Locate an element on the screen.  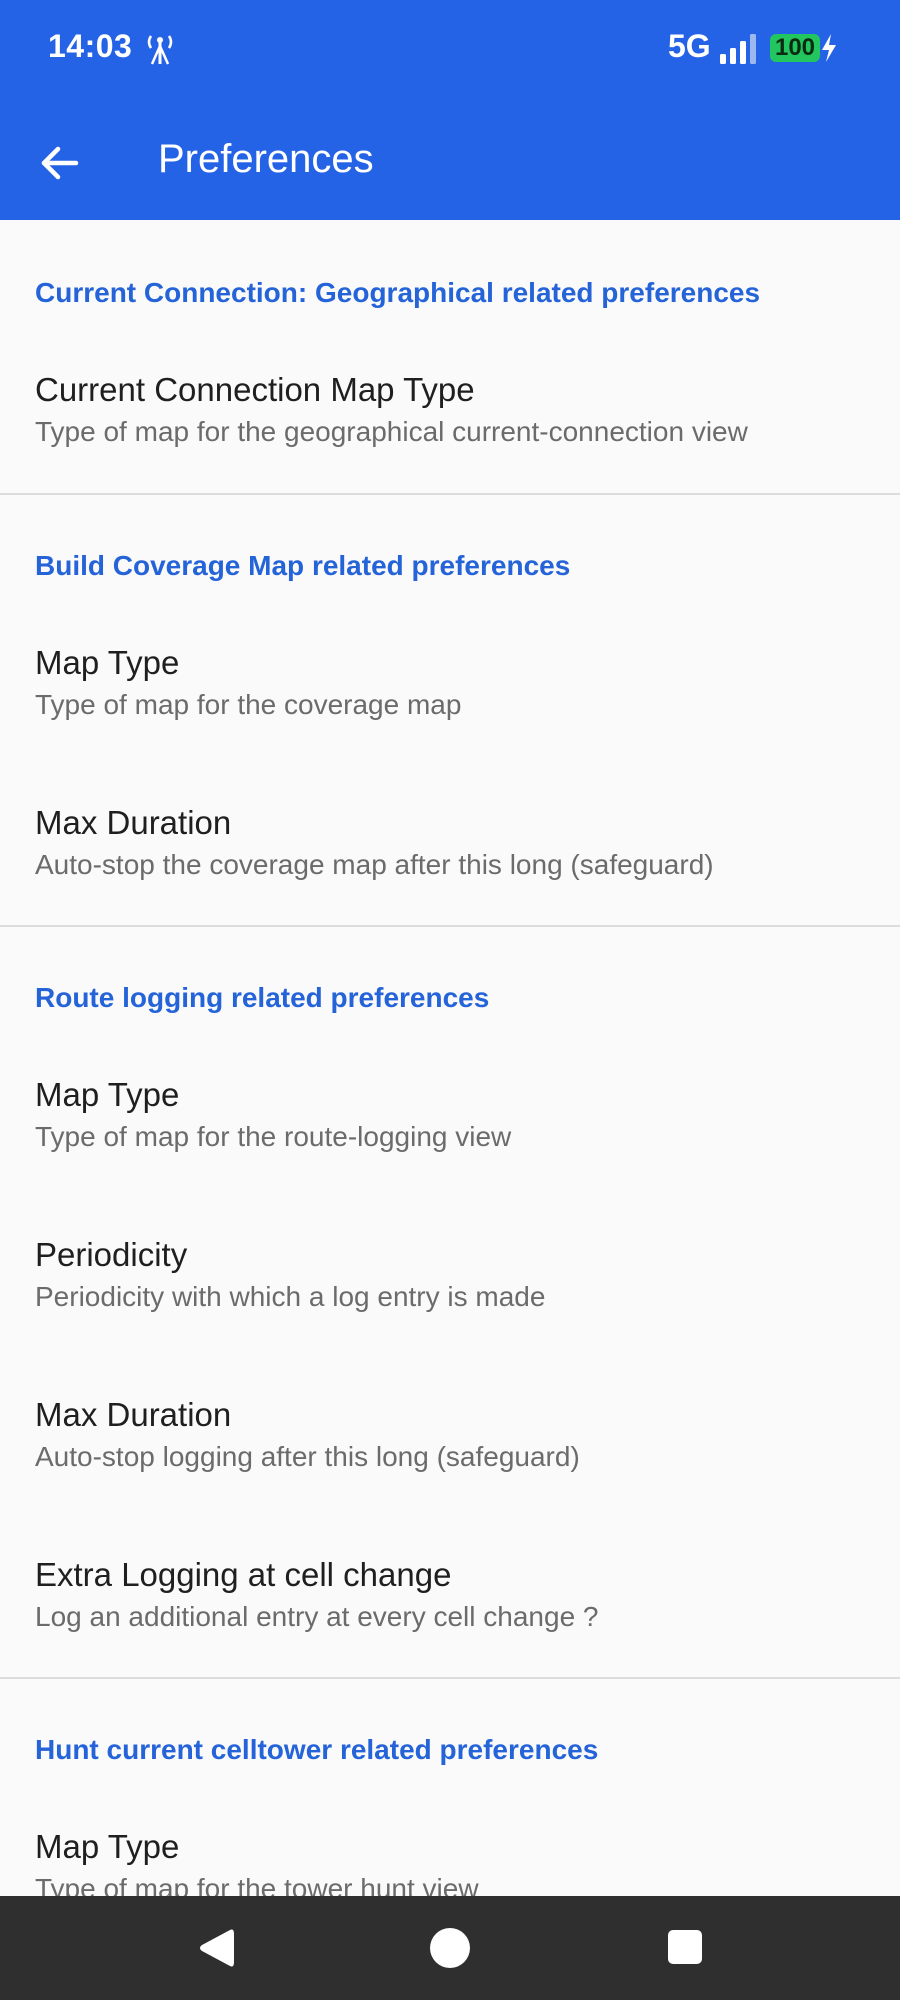
nav-back-icon is located at coordinates (216, 1948).